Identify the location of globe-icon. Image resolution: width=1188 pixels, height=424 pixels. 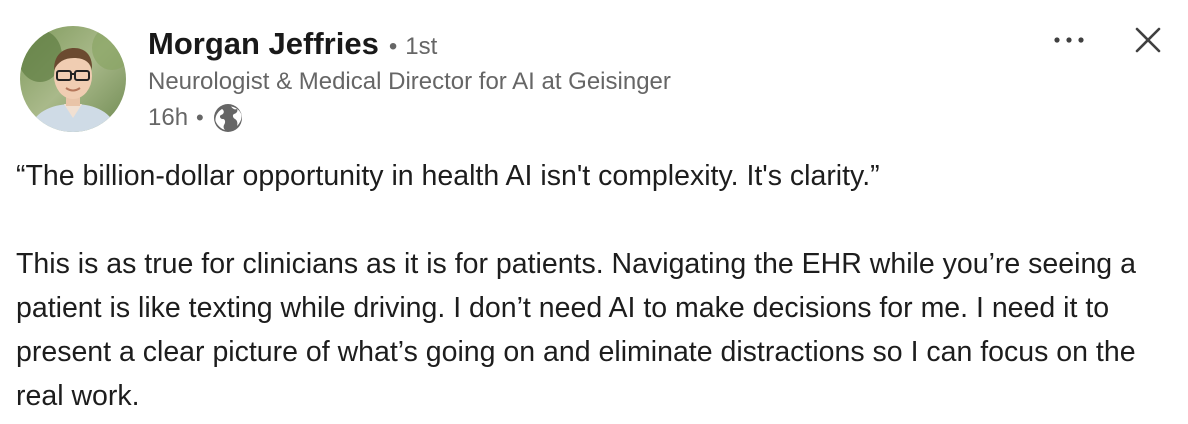
(228, 118).